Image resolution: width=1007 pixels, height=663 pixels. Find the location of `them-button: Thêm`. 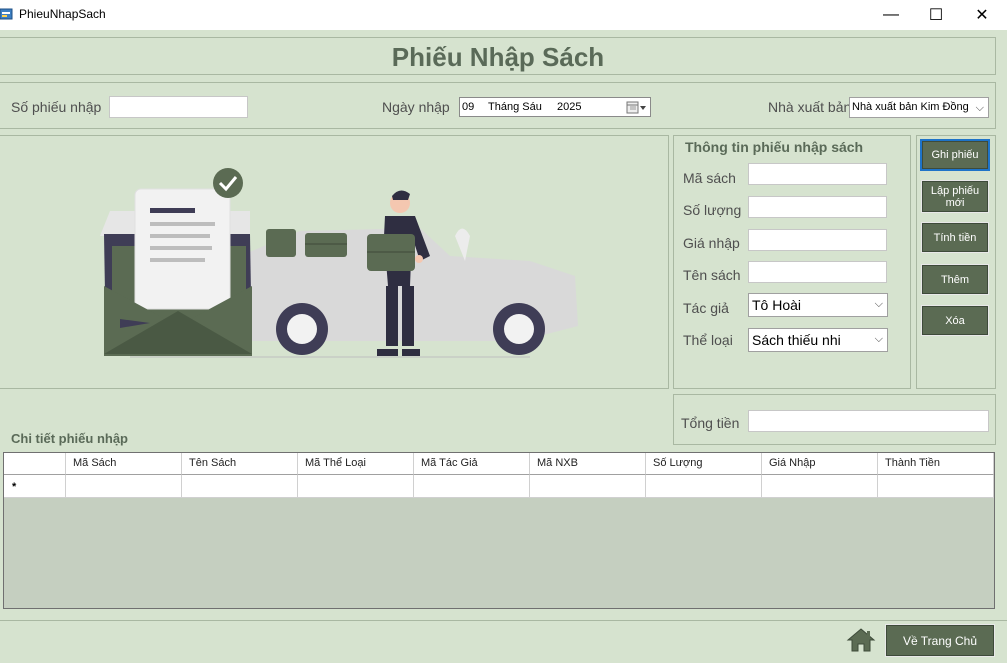

them-button: Thêm is located at coordinates (955, 279).